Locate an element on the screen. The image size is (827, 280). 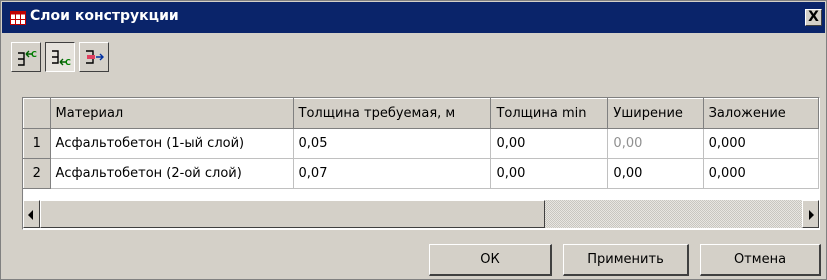
cell-thickness: 0,05 is located at coordinates (392, 143).